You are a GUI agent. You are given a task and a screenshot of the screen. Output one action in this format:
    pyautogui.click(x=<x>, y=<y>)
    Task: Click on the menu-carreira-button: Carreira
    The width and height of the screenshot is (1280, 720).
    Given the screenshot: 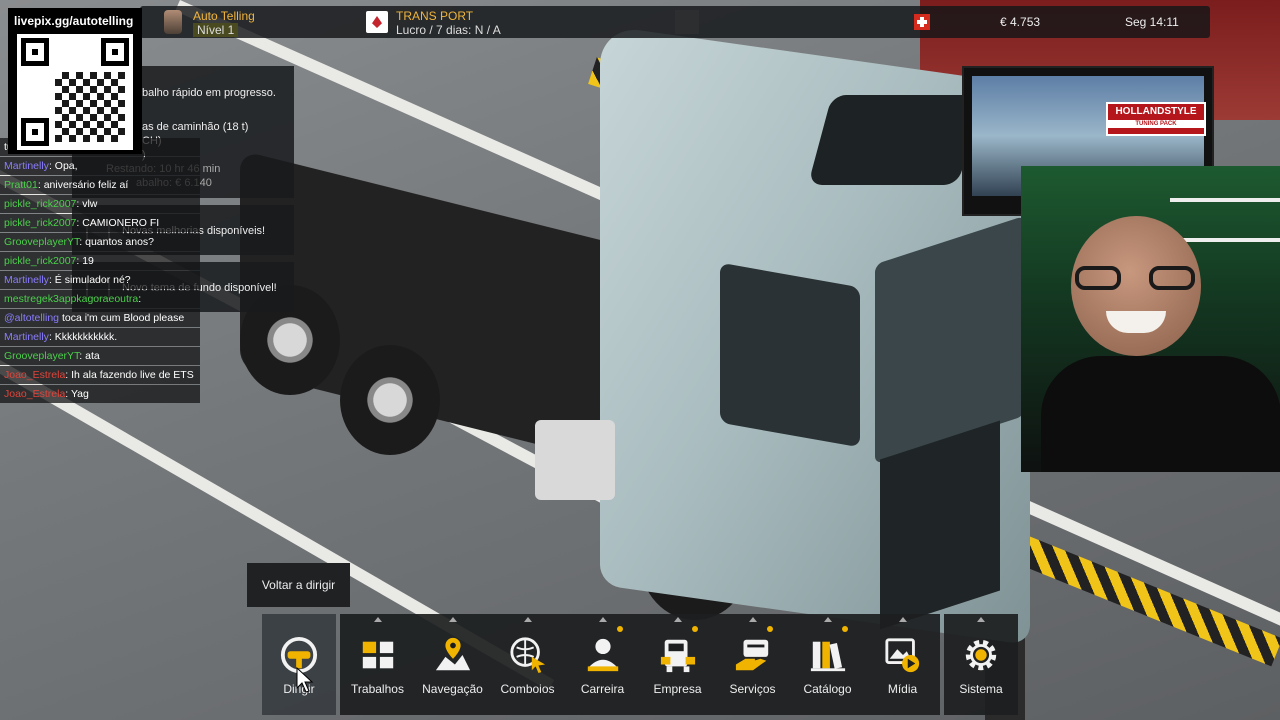 What is the action you would take?
    pyautogui.click(x=602, y=664)
    